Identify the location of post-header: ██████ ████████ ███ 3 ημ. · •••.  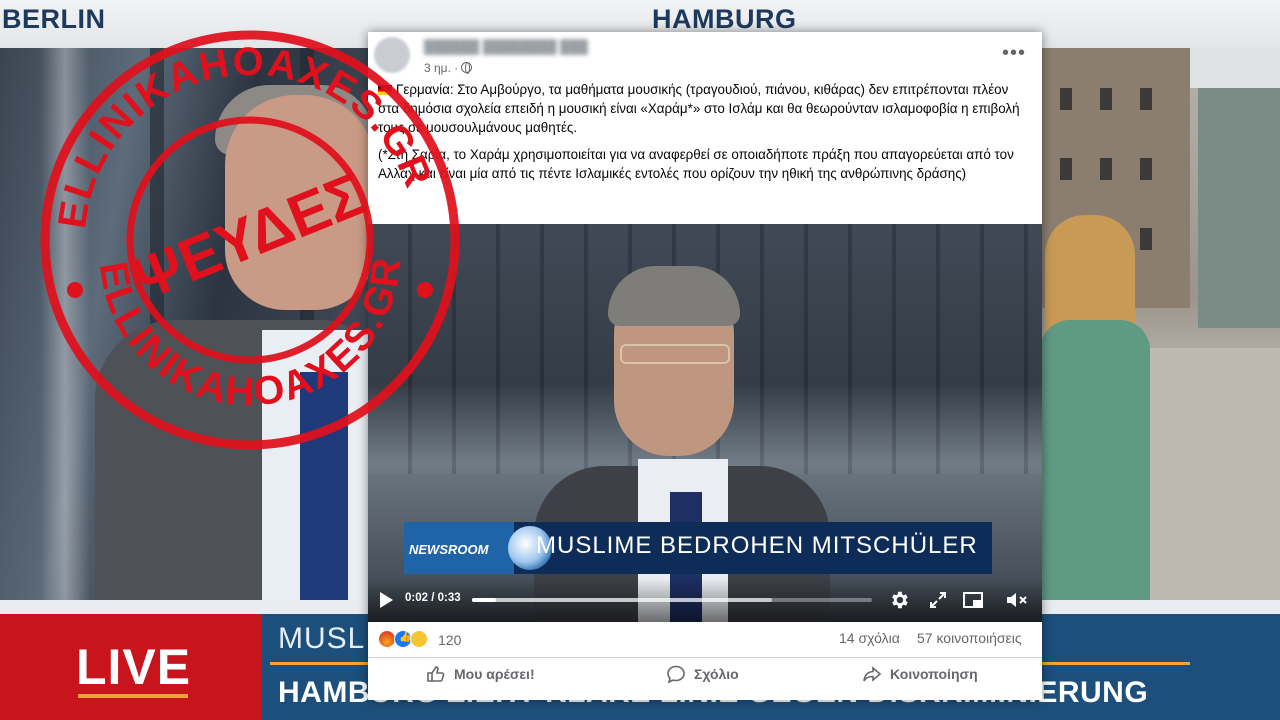
(705, 56).